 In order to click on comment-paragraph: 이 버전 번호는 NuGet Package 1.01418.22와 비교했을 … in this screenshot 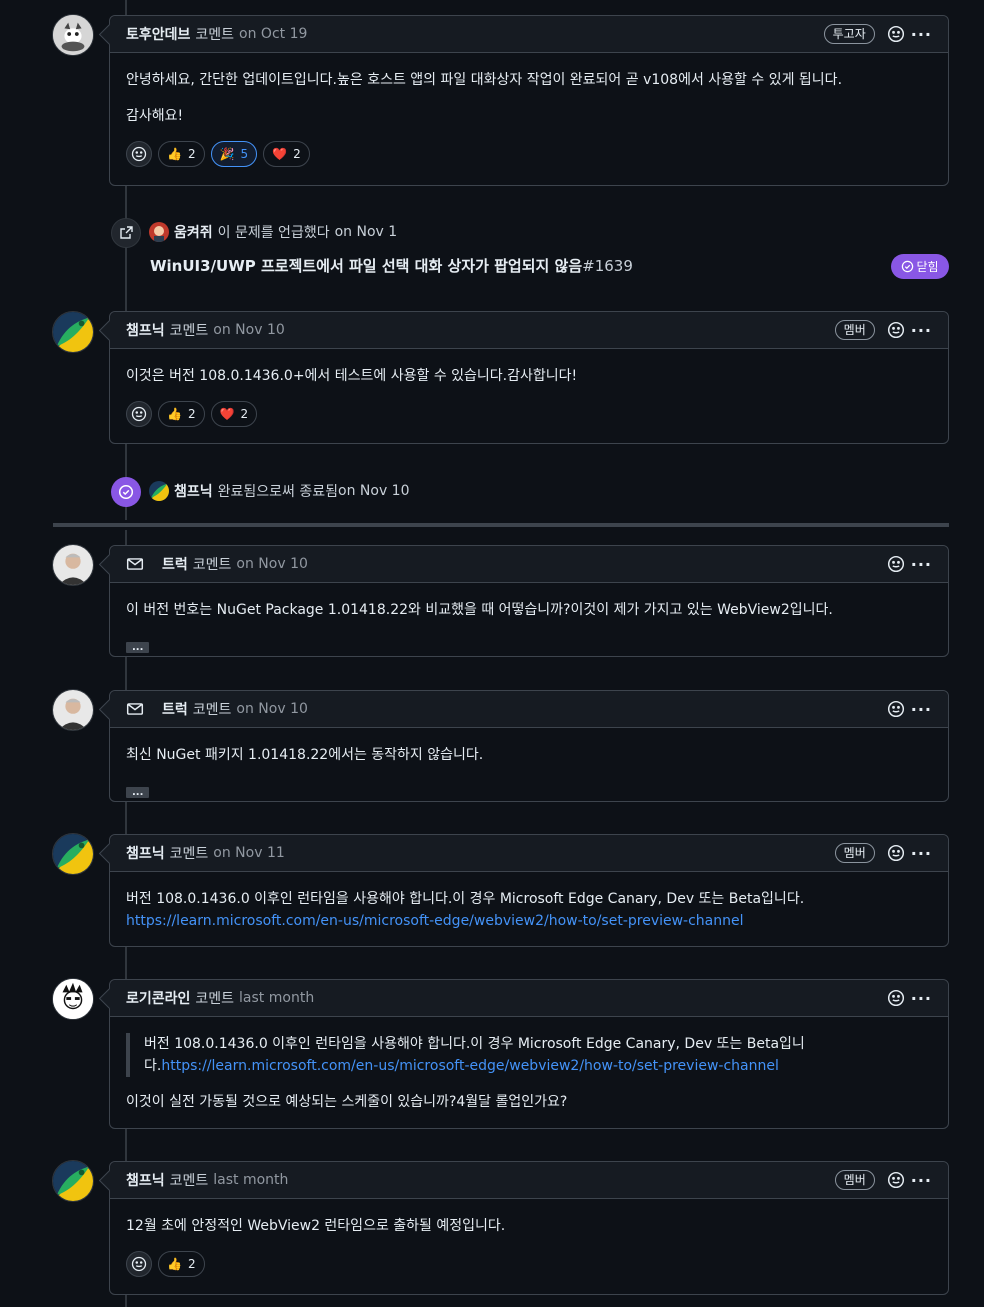, I will do `click(479, 610)`.